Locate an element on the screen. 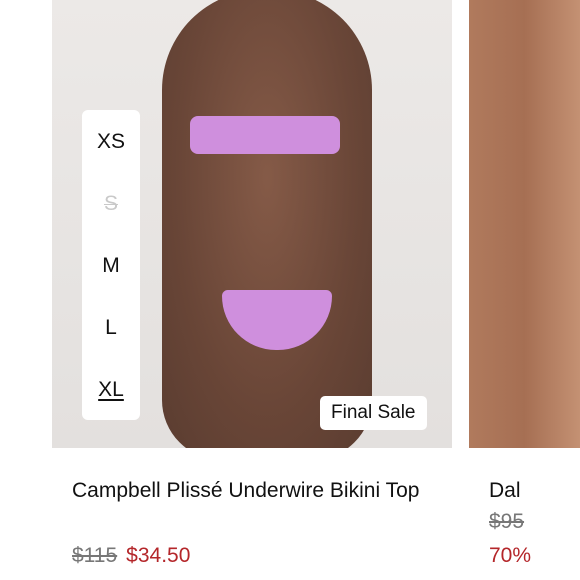 This screenshot has height=580, width=580. next-discount: 70% is located at coordinates (510, 555).